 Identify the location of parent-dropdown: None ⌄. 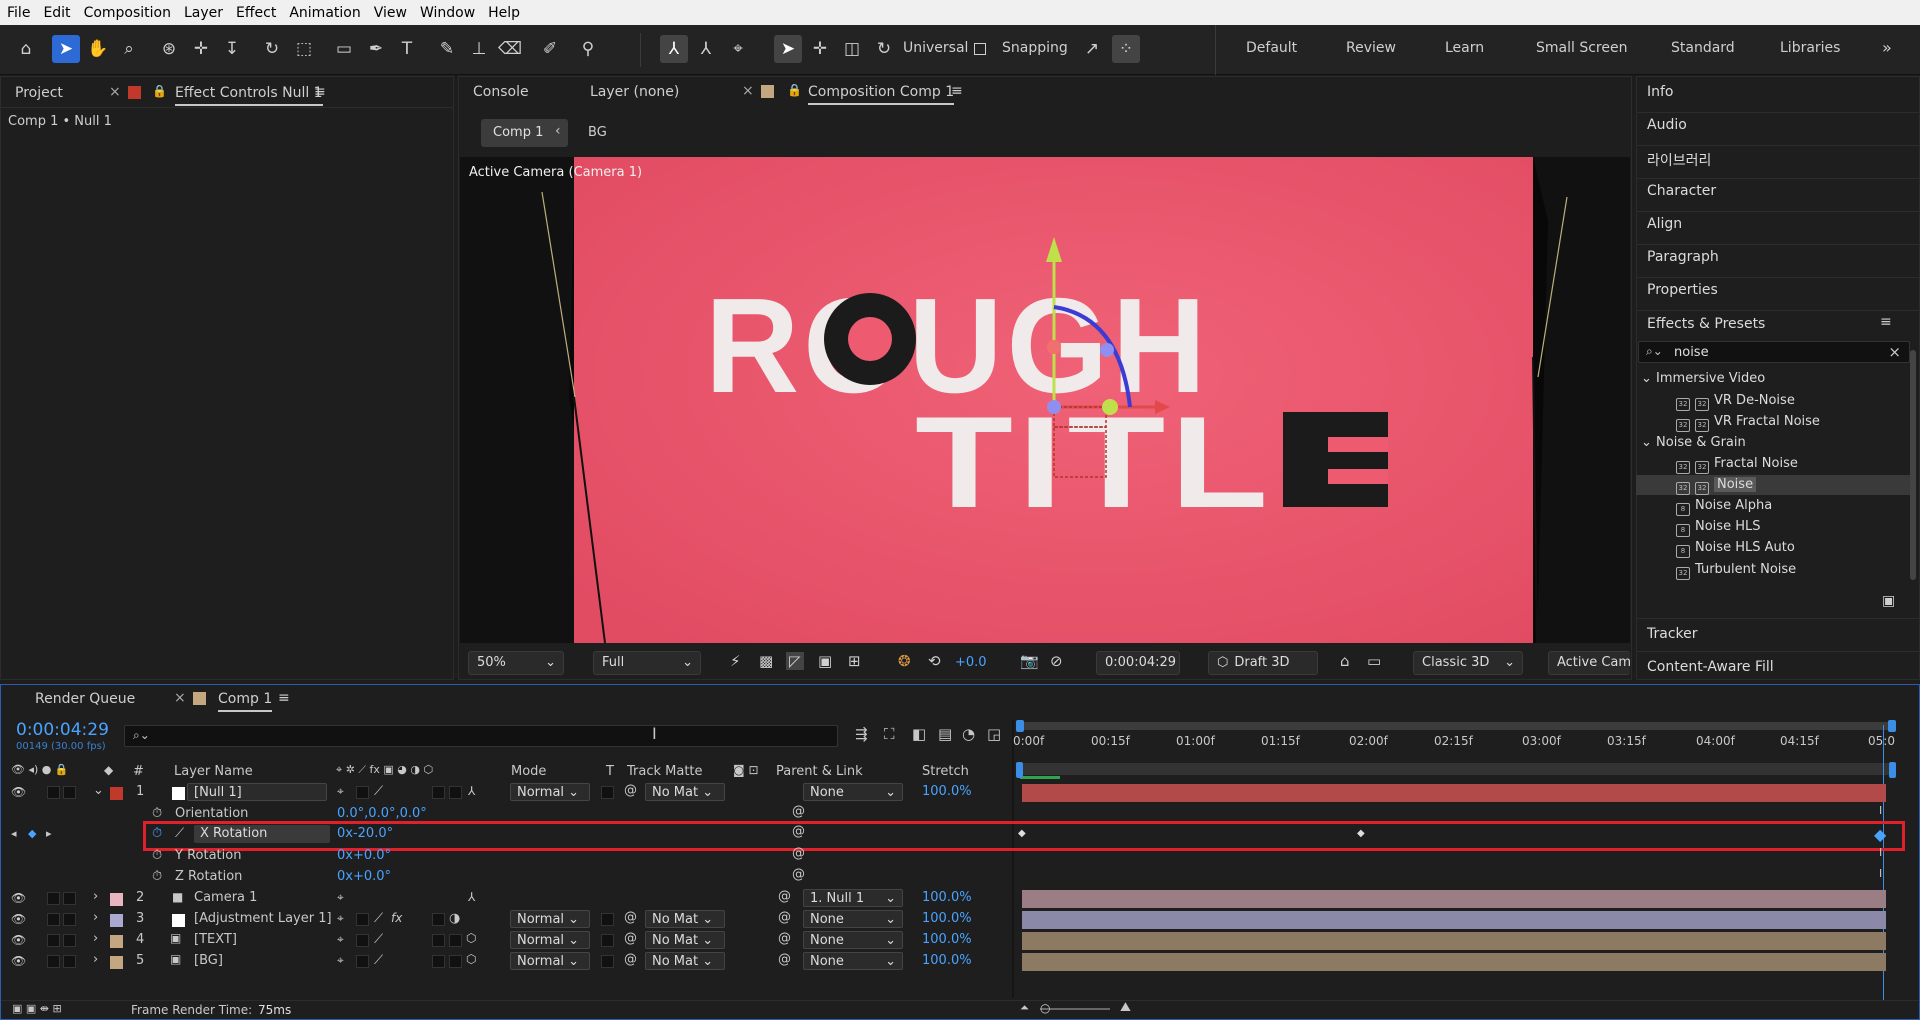
(853, 961).